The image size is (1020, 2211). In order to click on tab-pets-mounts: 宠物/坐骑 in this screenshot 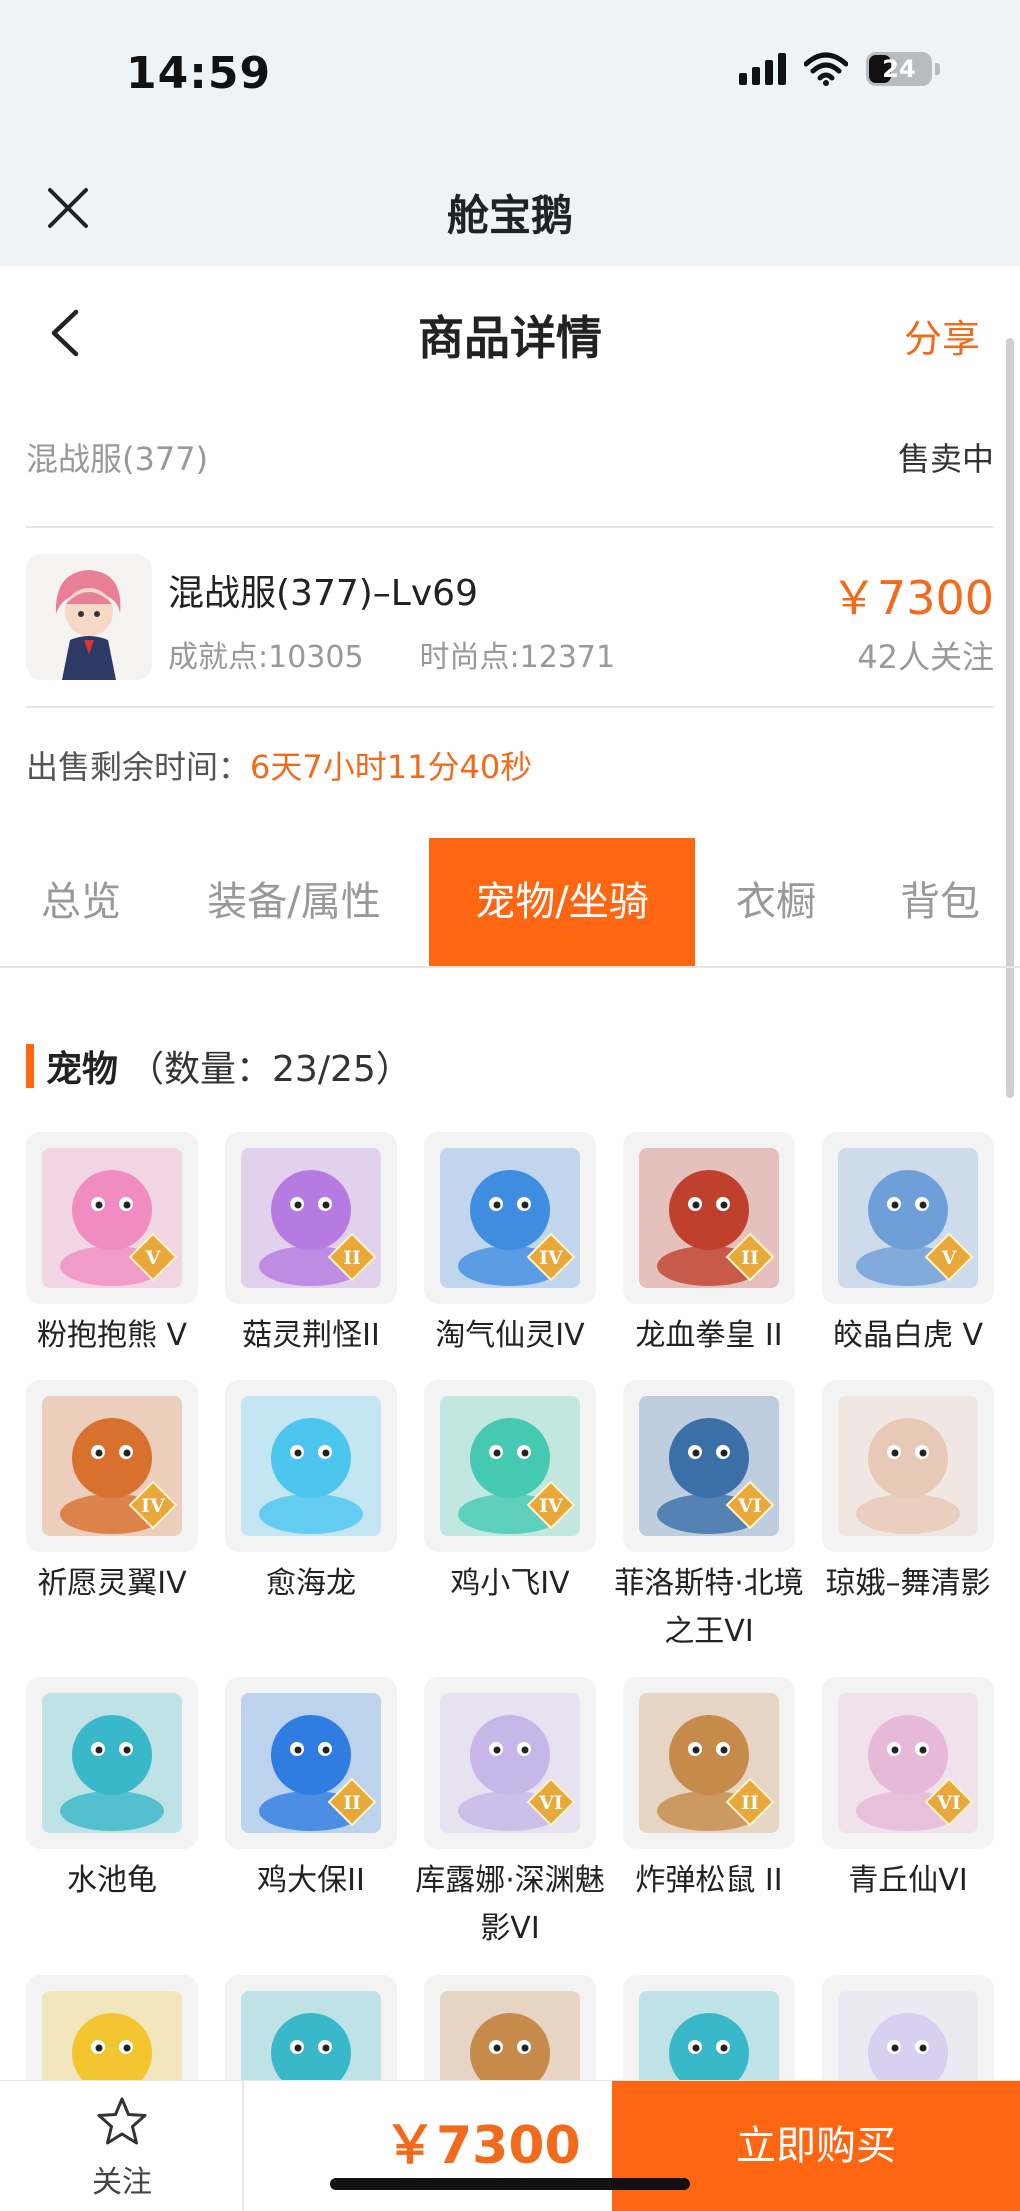, I will do `click(562, 902)`.